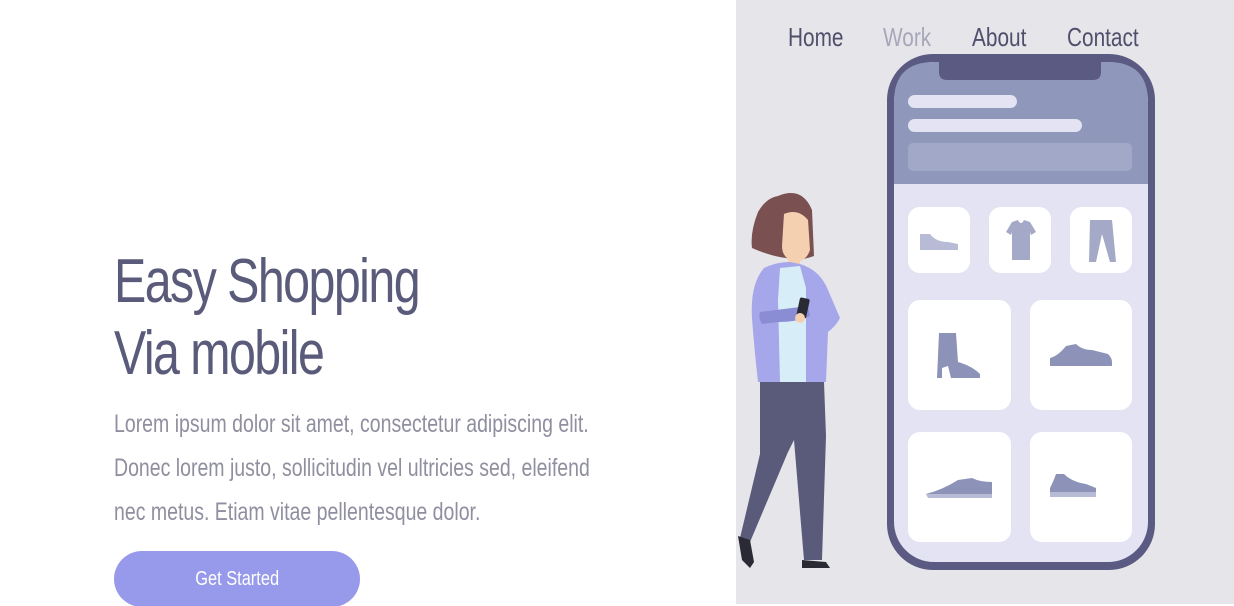  What do you see at coordinates (815, 37) in the screenshot?
I see `nav-home: Home` at bounding box center [815, 37].